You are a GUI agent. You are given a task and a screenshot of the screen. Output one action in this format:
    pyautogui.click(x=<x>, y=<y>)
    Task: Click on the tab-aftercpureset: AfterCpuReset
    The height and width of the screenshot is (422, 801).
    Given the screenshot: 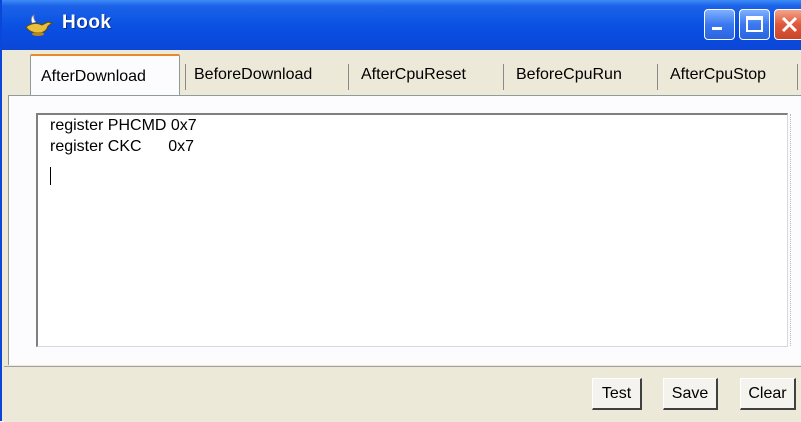 What is the action you would take?
    pyautogui.click(x=413, y=75)
    